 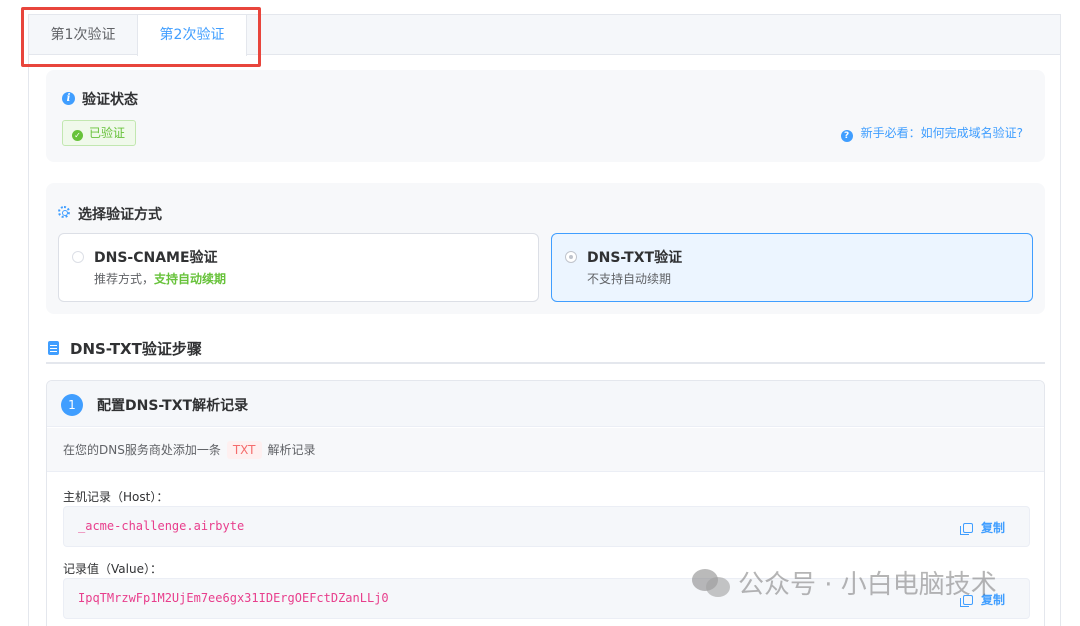 What do you see at coordinates (107, 133) in the screenshot?
I see `status-badge-label: 已验证` at bounding box center [107, 133].